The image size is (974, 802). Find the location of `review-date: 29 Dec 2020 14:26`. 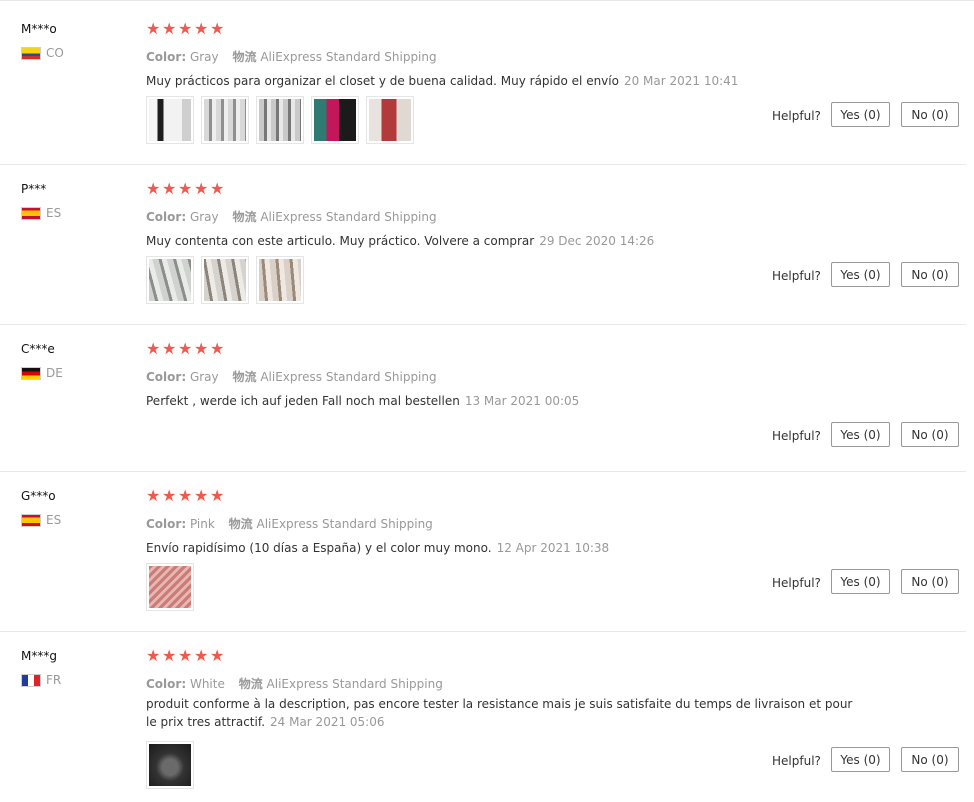

review-date: 29 Dec 2020 14:26 is located at coordinates (597, 241).